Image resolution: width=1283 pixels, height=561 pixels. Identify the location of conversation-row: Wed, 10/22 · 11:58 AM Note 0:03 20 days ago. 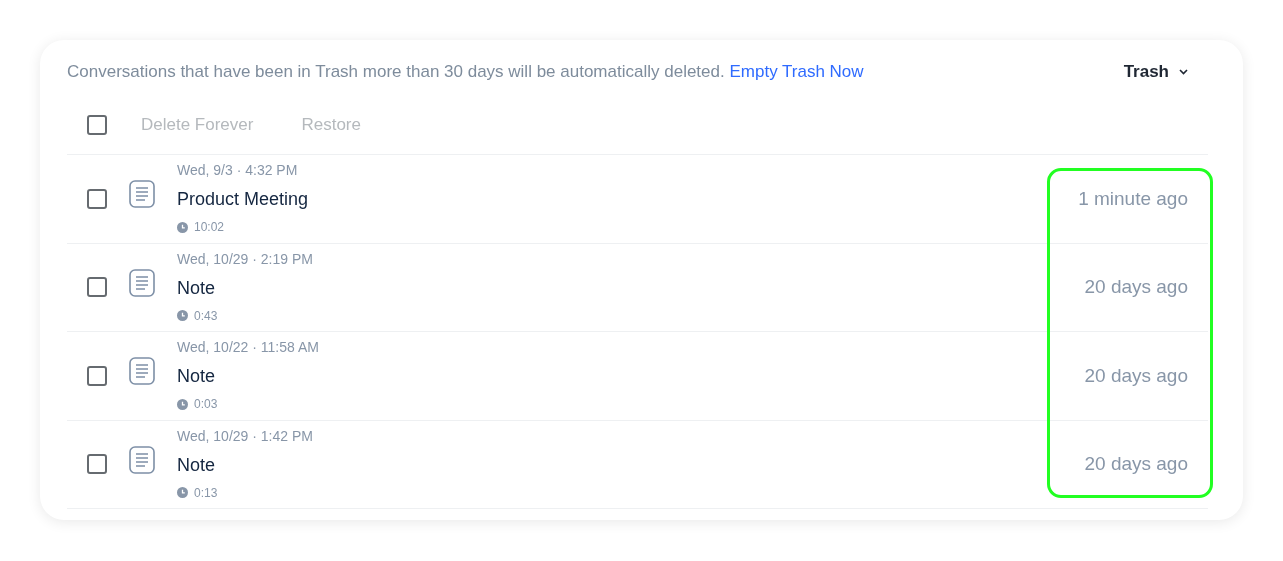
(637, 376).